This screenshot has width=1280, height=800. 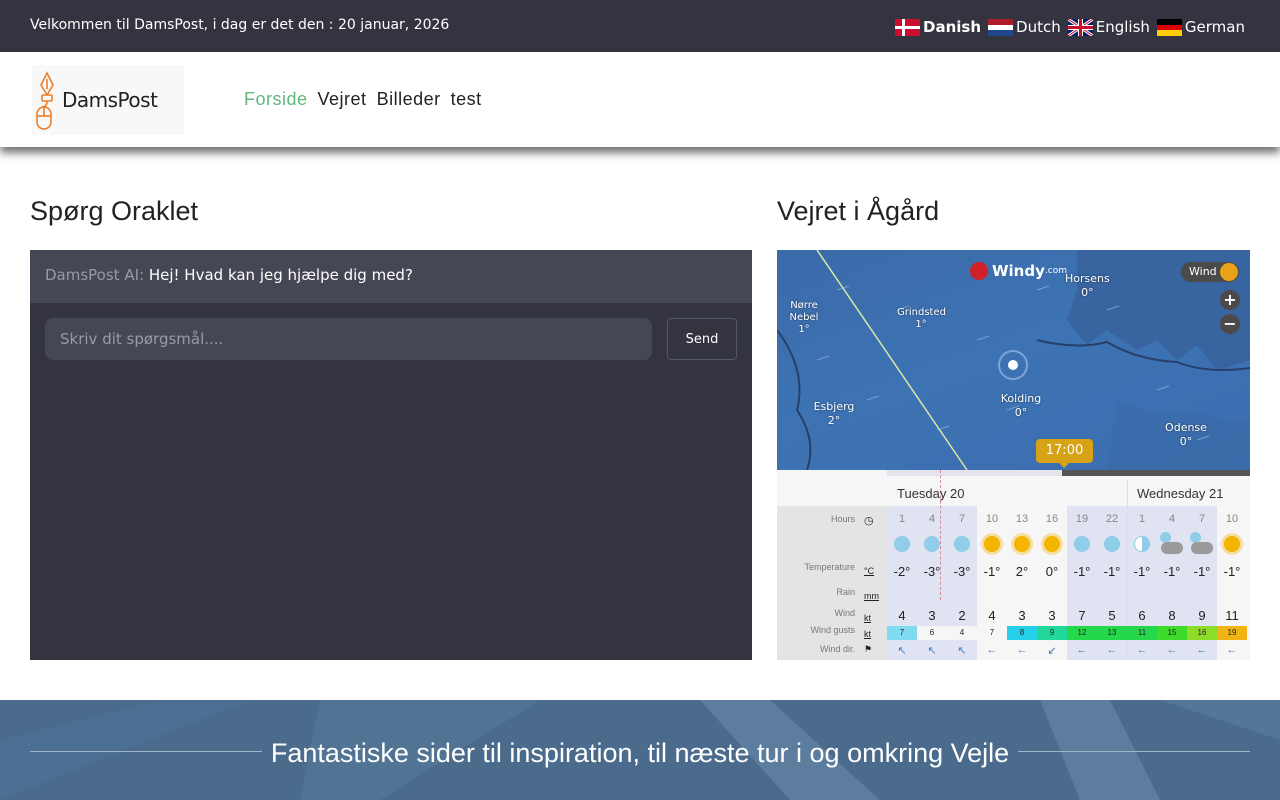 What do you see at coordinates (902, 519) in the screenshot?
I see `forecast-hour: 1` at bounding box center [902, 519].